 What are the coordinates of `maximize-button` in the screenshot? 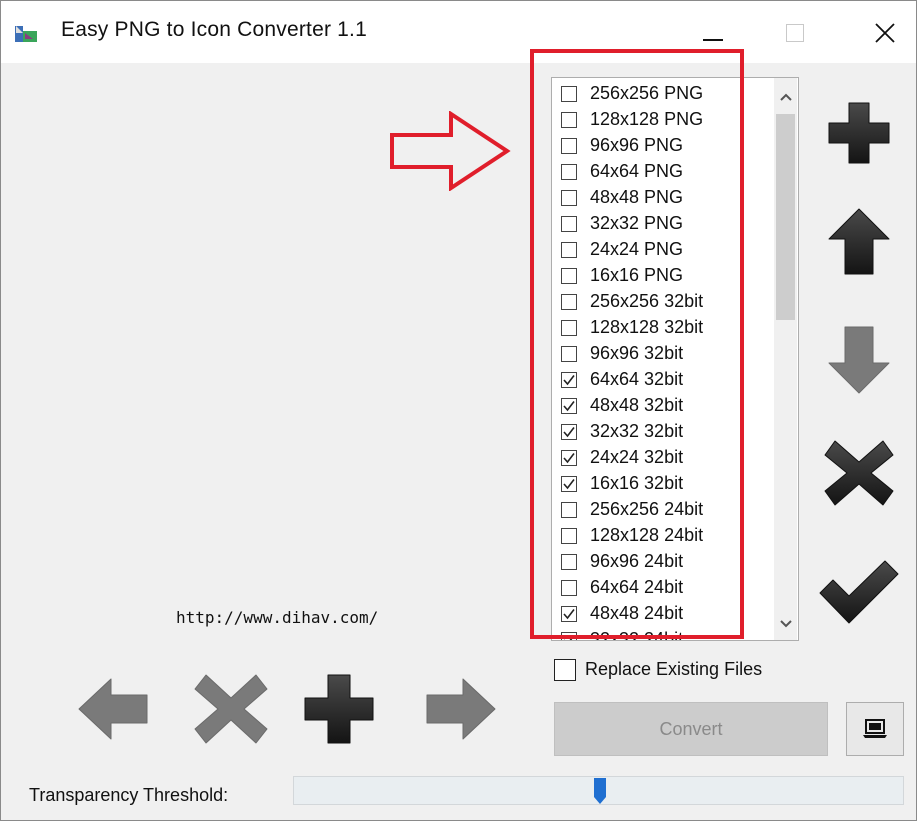 It's located at (795, 33).